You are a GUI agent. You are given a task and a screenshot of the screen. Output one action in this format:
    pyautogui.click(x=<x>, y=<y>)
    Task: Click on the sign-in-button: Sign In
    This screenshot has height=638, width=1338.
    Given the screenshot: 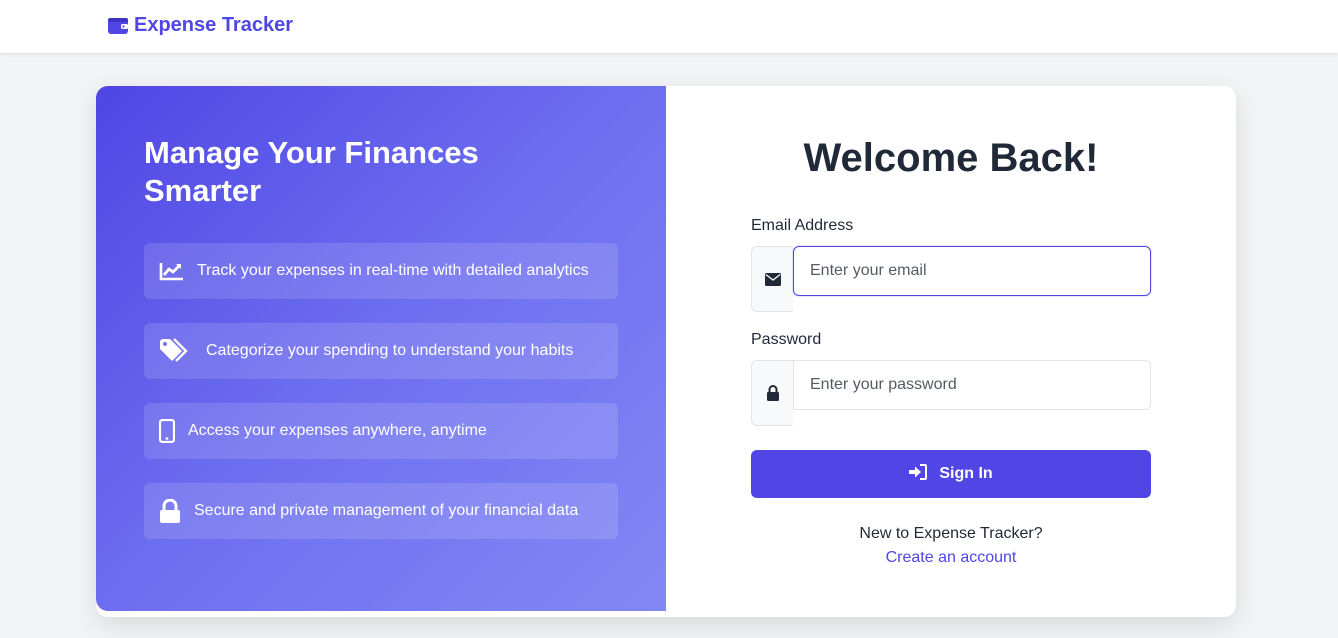 What is the action you would take?
    pyautogui.click(x=951, y=474)
    